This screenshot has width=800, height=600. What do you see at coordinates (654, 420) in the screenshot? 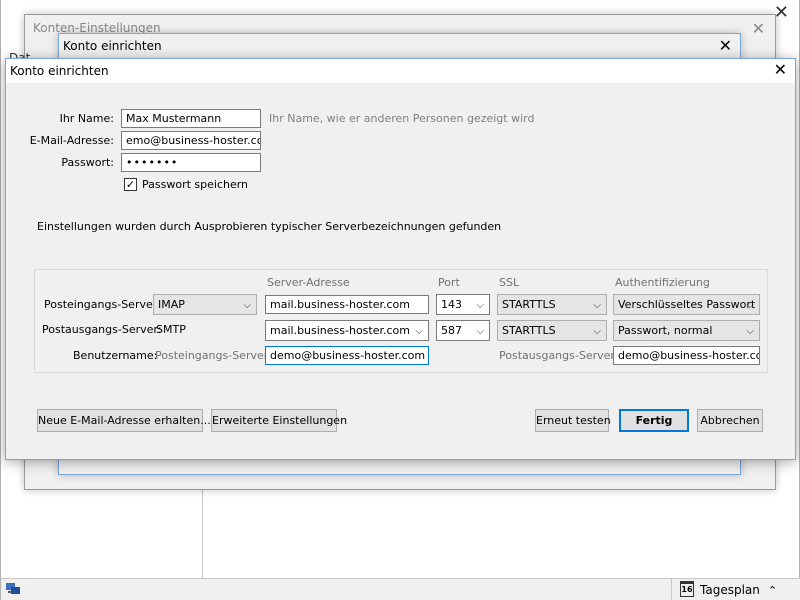
I see `done-button: Fertig` at bounding box center [654, 420].